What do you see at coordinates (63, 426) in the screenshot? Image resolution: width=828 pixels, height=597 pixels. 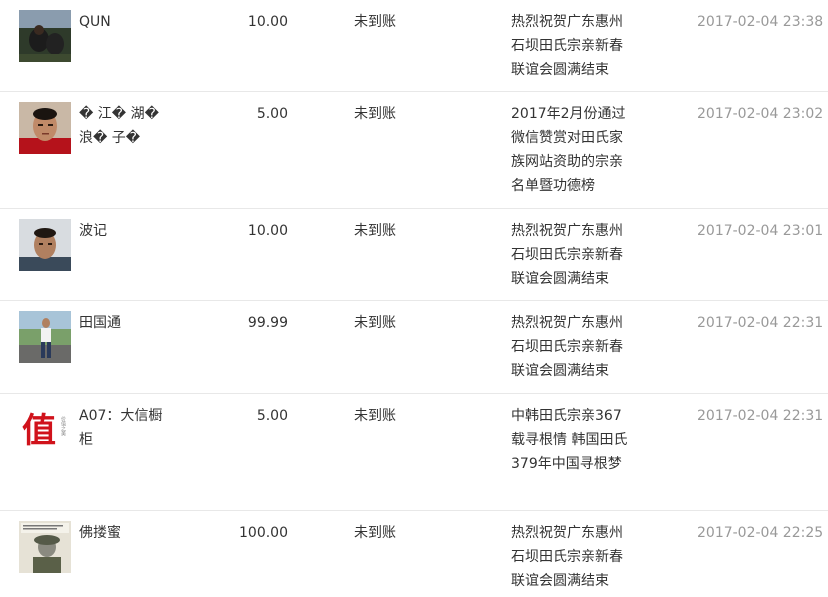 I see `logo-caption-text: 价值之美` at bounding box center [63, 426].